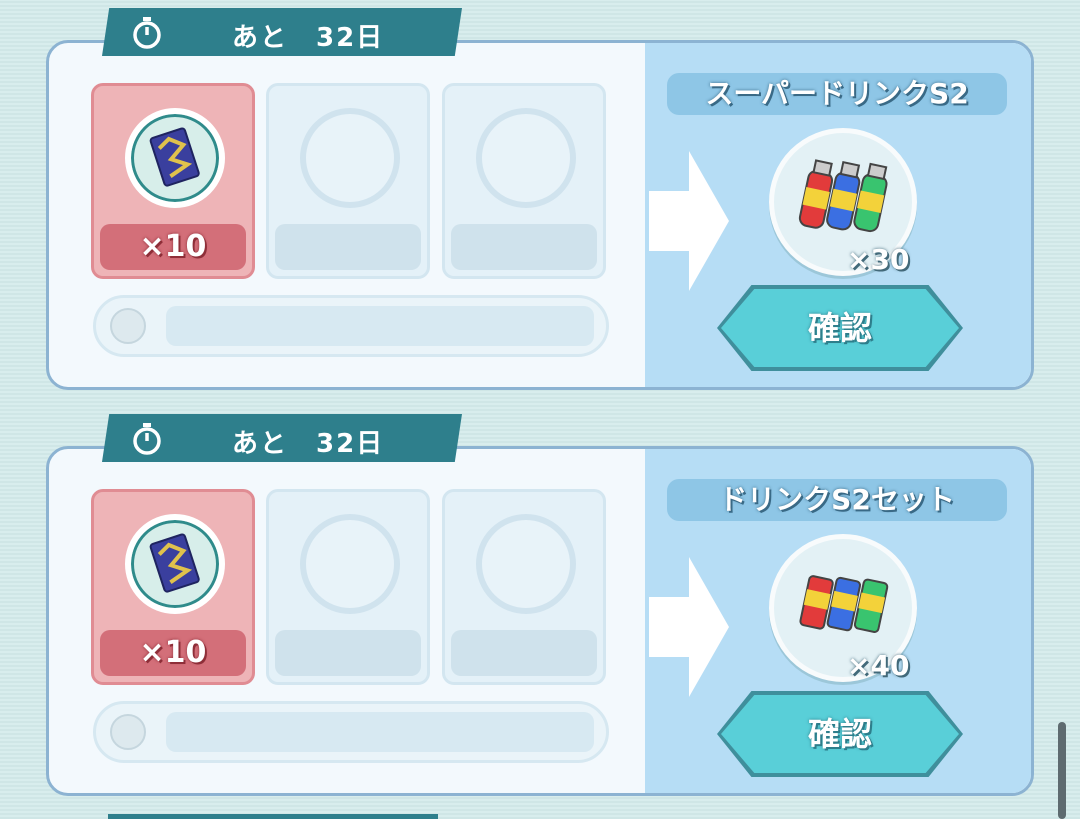 This screenshot has height=819, width=1080. I want to click on next-card-tab, so click(273, 816).